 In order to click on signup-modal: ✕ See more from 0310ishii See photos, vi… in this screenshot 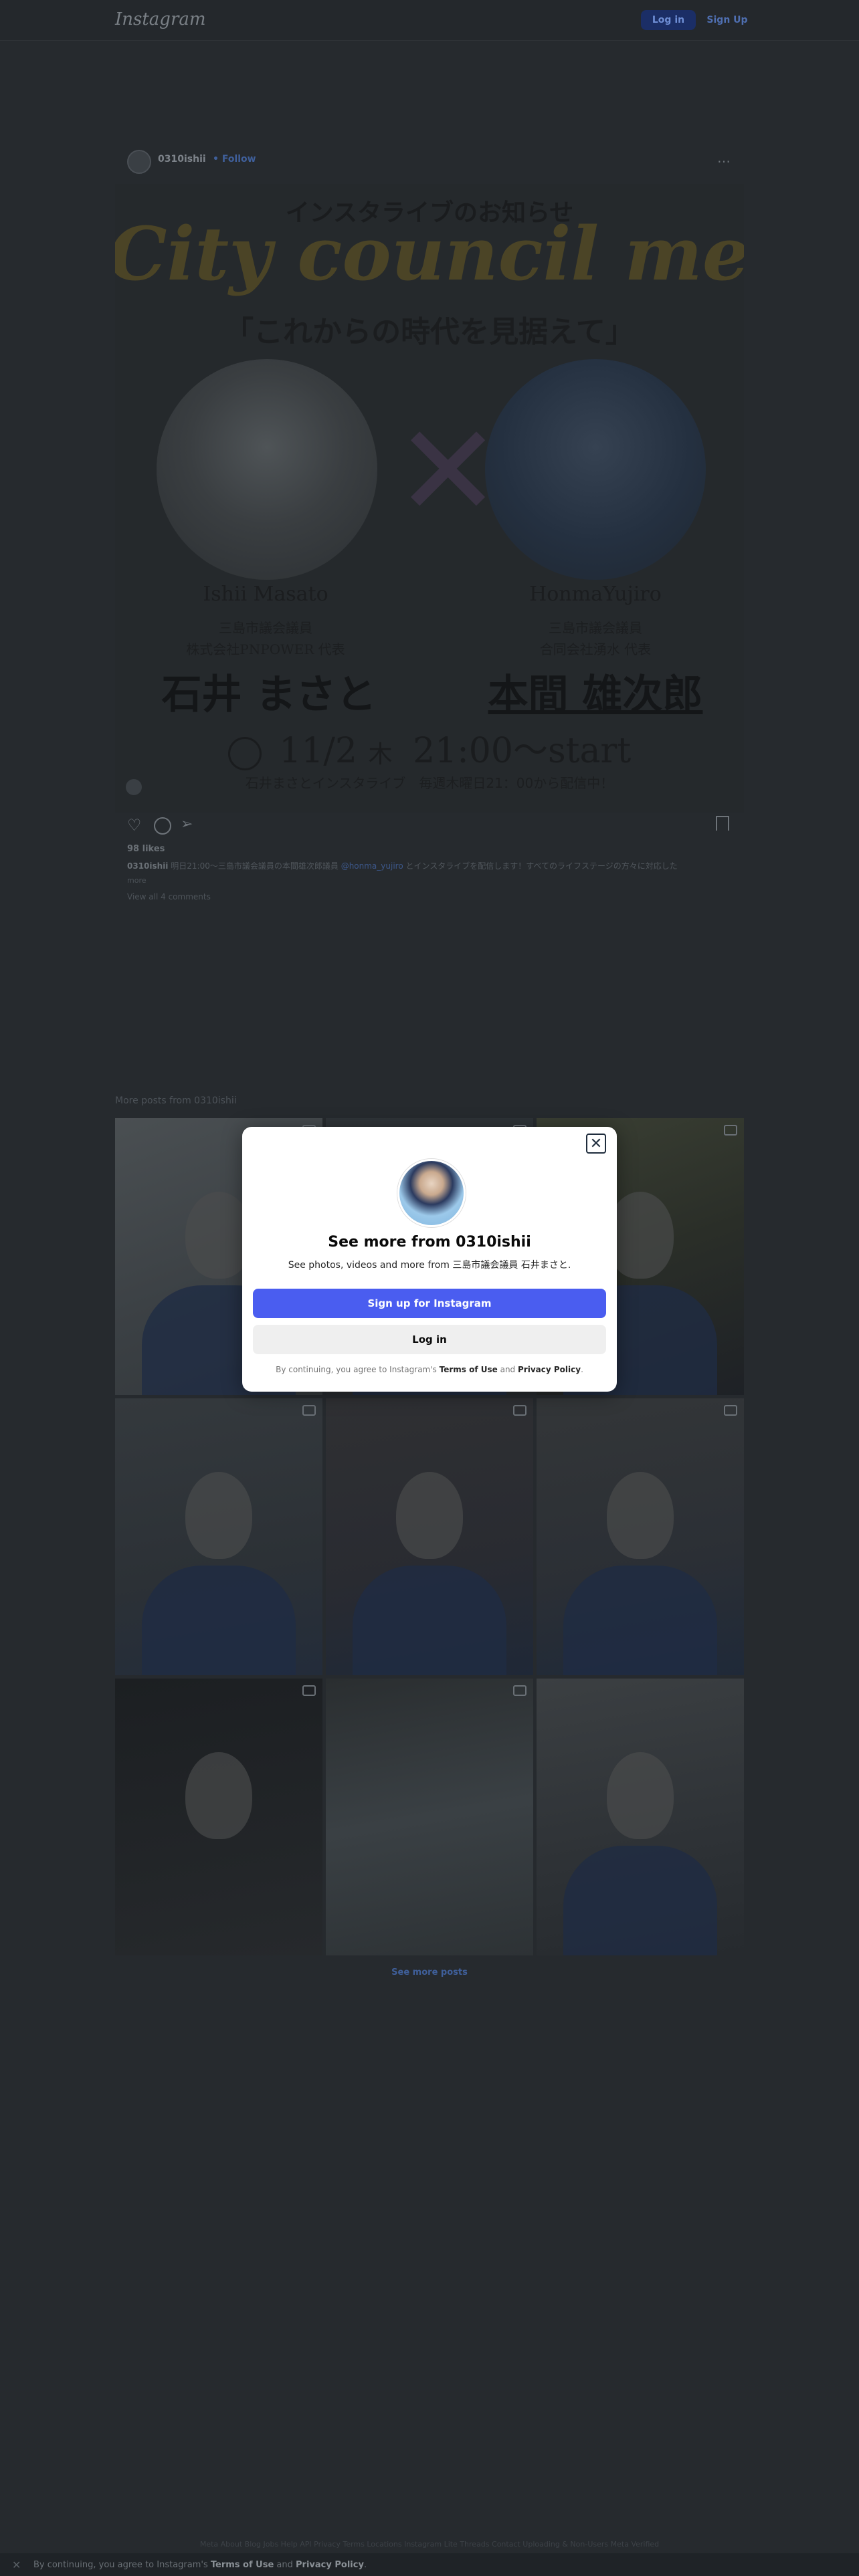, I will do `click(429, 1259)`.